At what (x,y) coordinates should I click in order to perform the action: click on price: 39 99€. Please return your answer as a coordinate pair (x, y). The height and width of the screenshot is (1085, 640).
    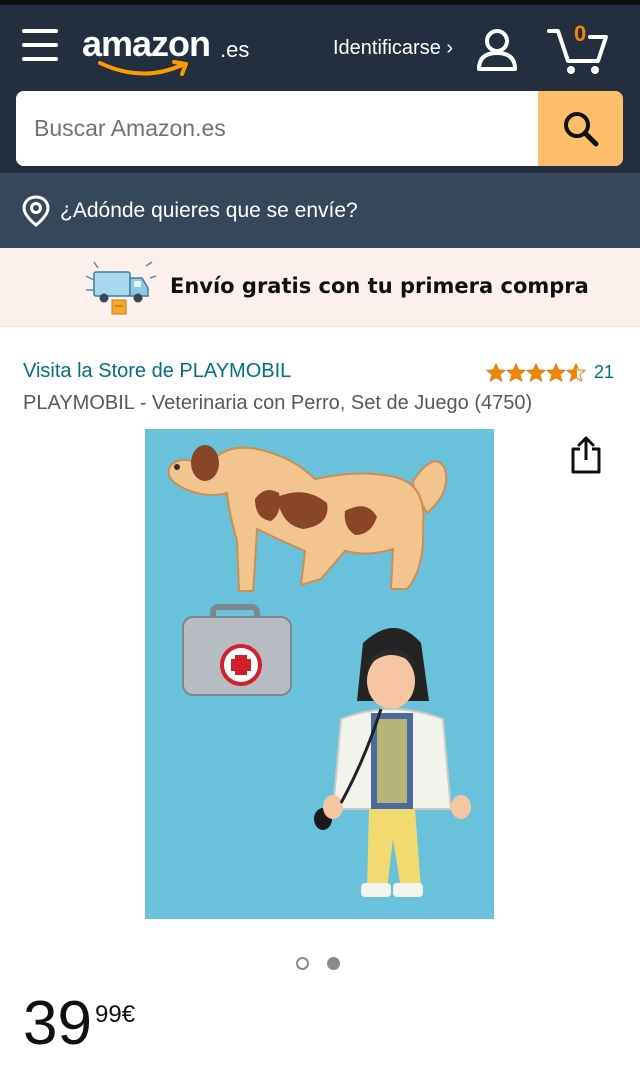
    Looking at the image, I should click on (79, 1024).